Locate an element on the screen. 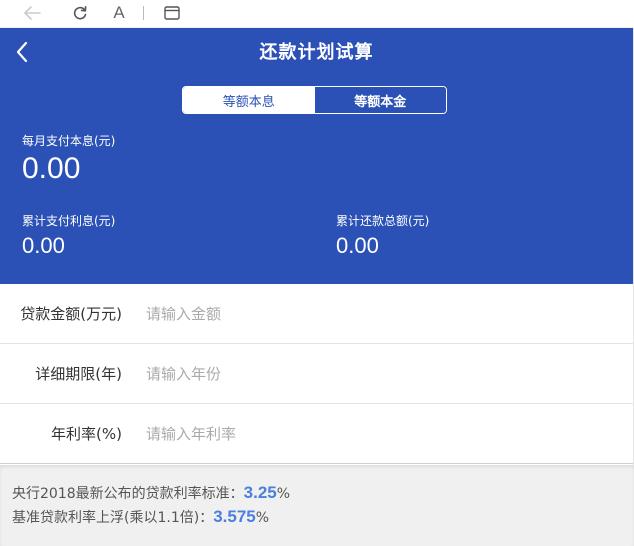 Image resolution: width=634 pixels, height=546 pixels. annual-rate-label: 年利率(%) is located at coordinates (86, 434).